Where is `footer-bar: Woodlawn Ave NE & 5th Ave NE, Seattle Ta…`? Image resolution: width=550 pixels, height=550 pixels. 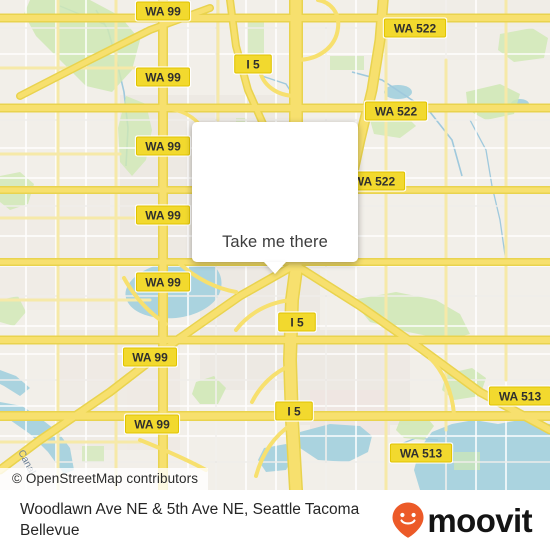
footer-bar: Woodlawn Ave NE & 5th Ave NE, Seattle Ta… is located at coordinates (275, 520).